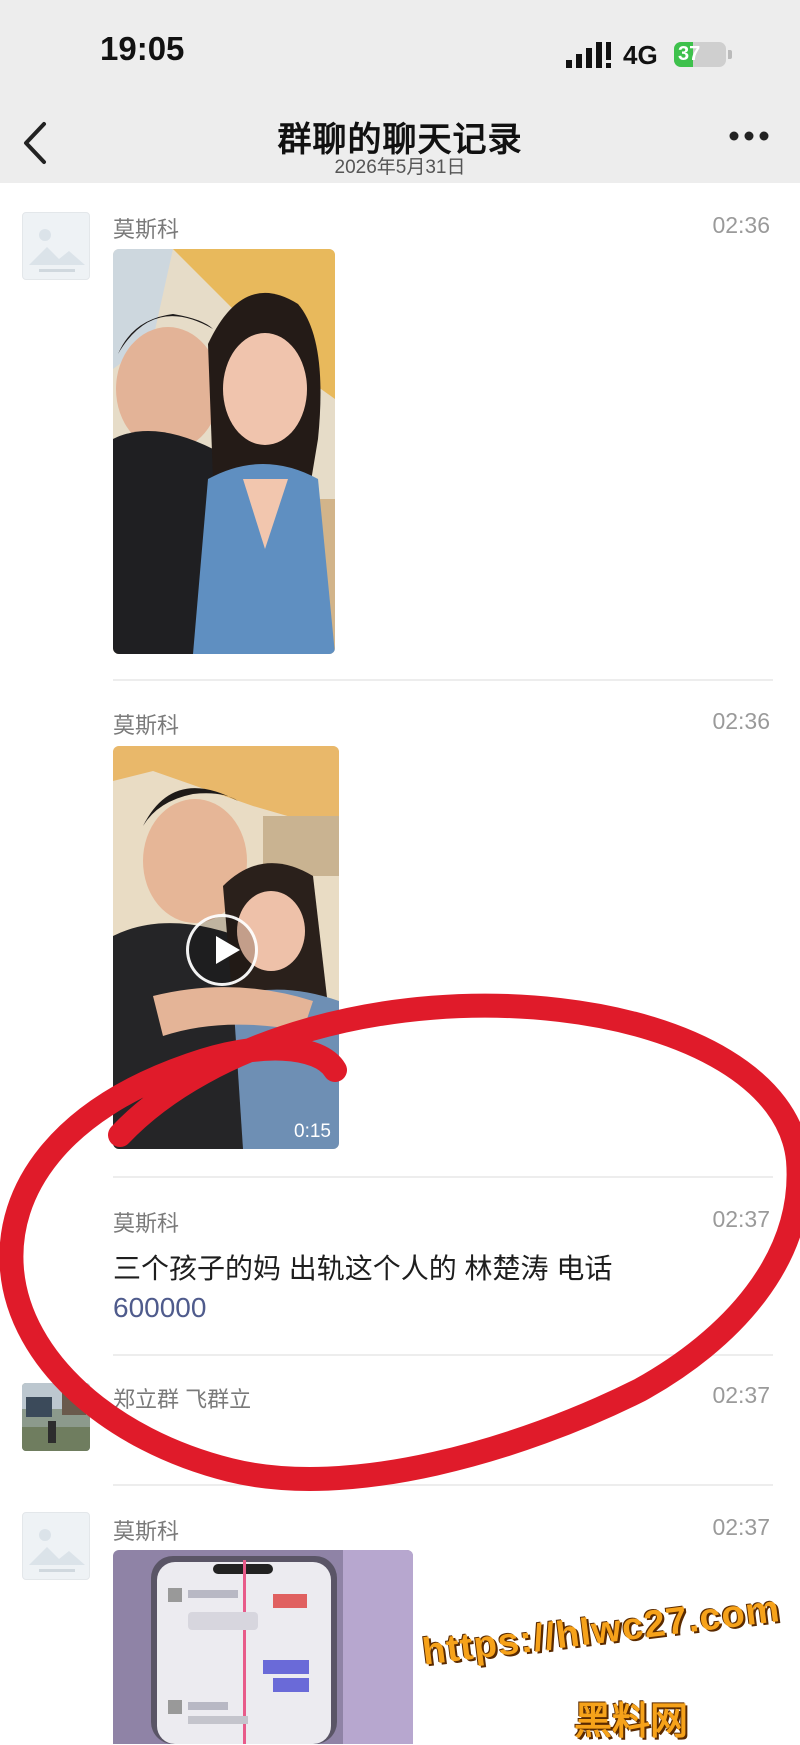 The image size is (800, 1745). I want to click on avatar-user, so click(56, 1417).